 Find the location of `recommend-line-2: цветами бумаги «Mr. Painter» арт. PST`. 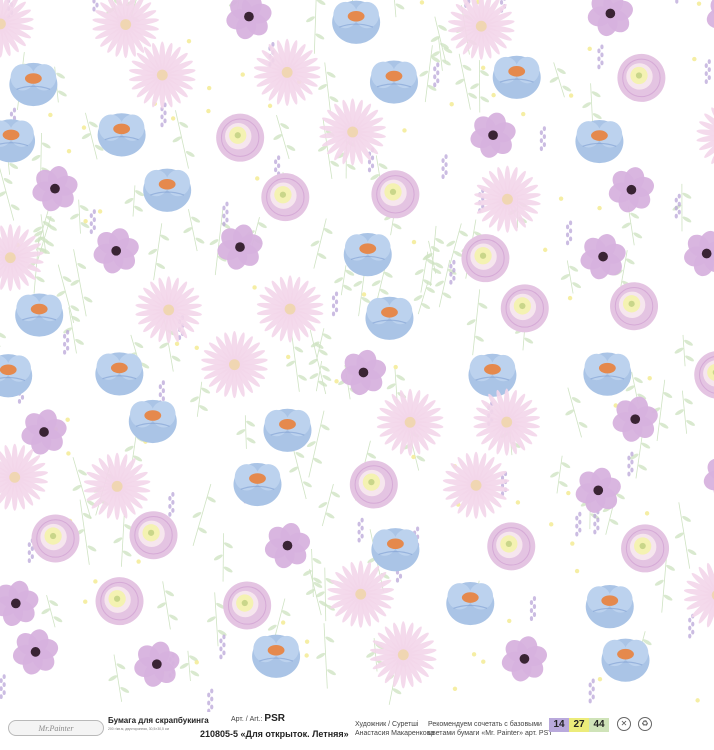

recommend-line-2: цветами бумаги «Mr. Painter» арт. PST is located at coordinates (490, 733).